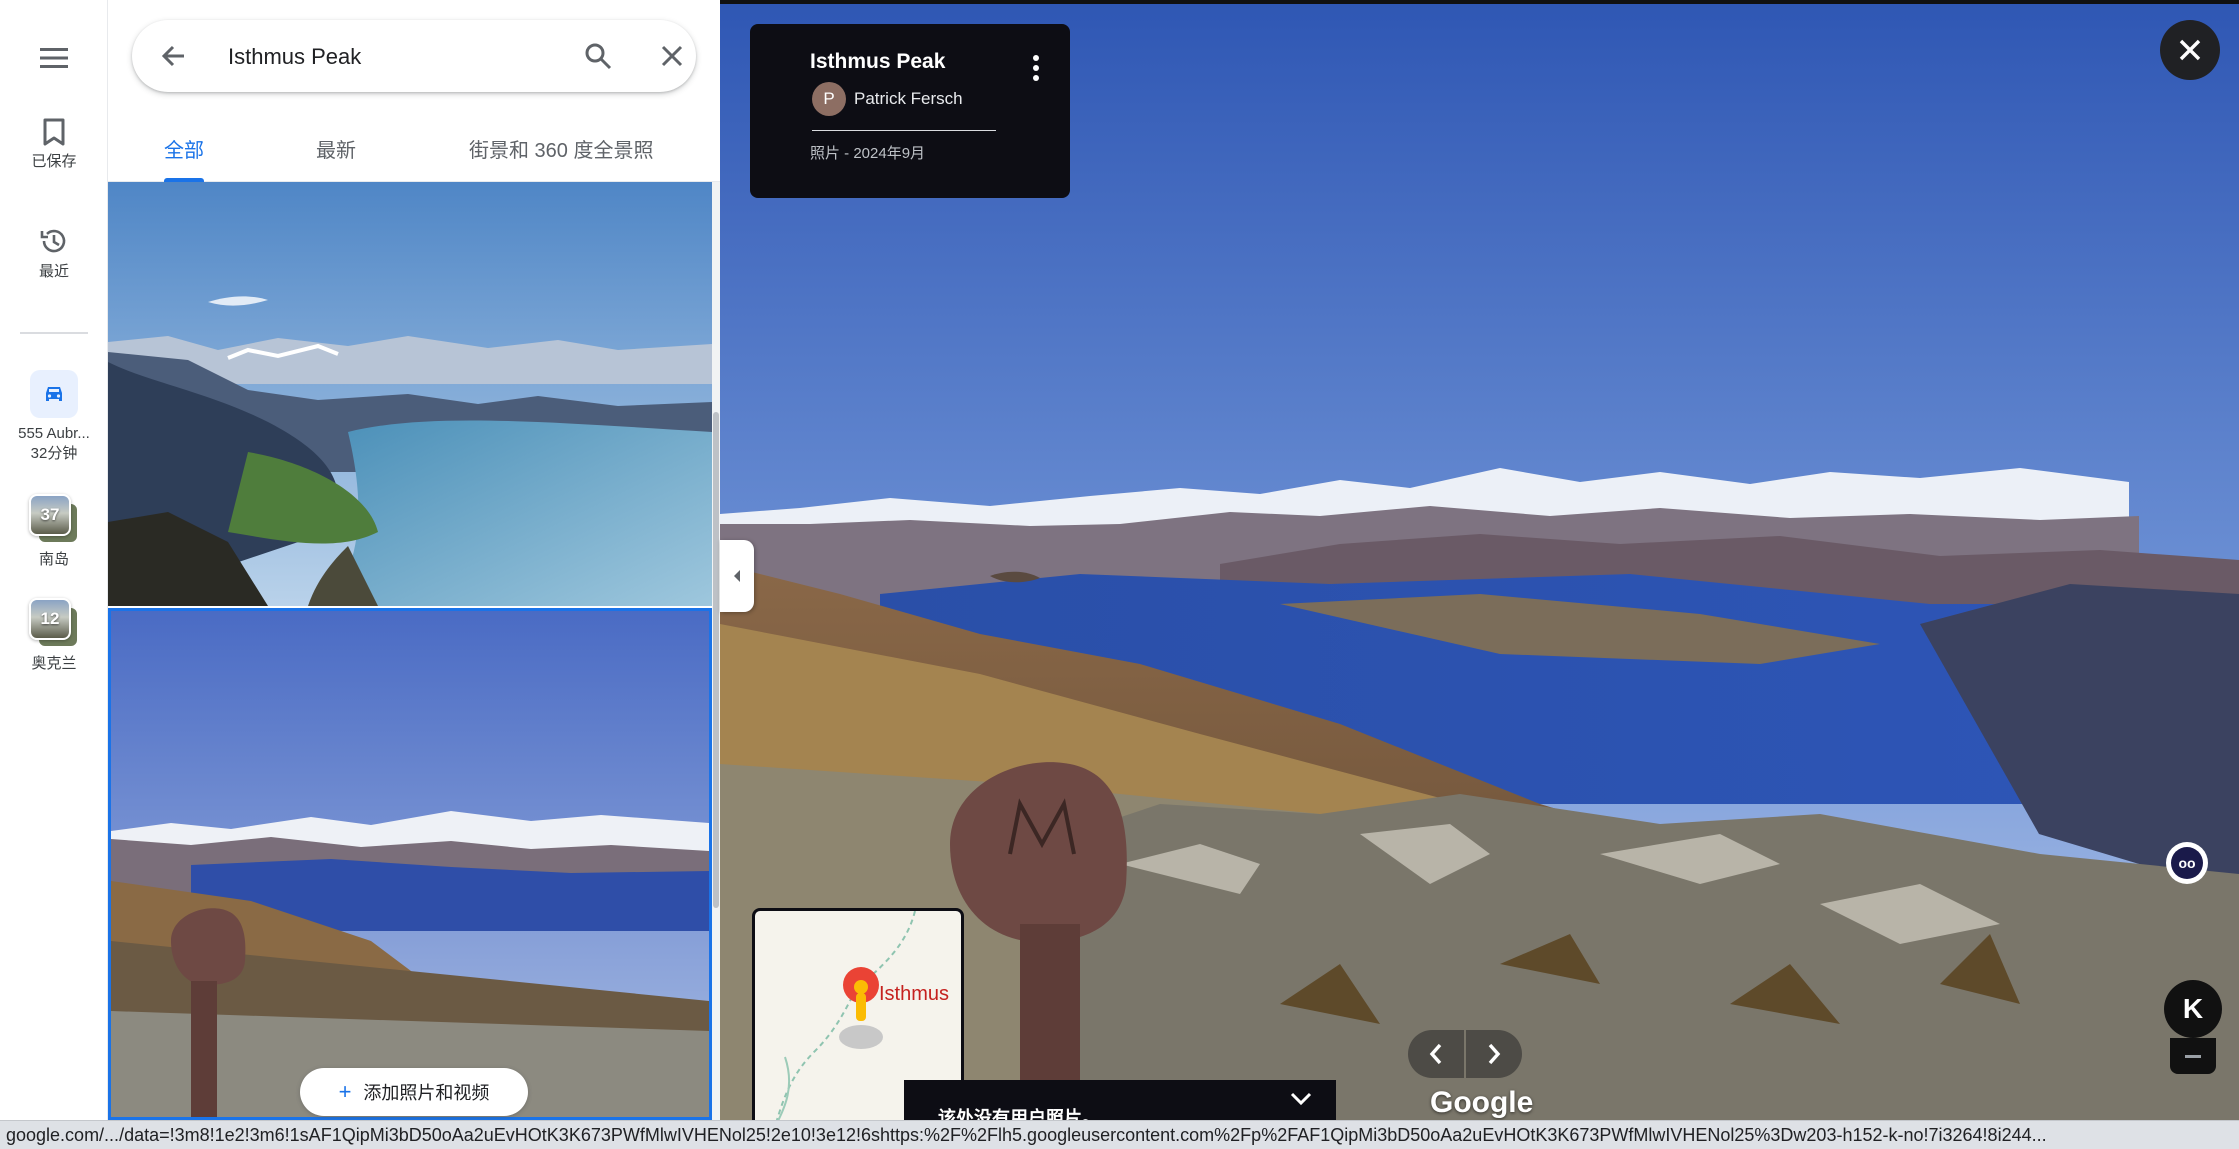 The image size is (2239, 1149). What do you see at coordinates (184, 151) in the screenshot?
I see `tab-all-label: 全部` at bounding box center [184, 151].